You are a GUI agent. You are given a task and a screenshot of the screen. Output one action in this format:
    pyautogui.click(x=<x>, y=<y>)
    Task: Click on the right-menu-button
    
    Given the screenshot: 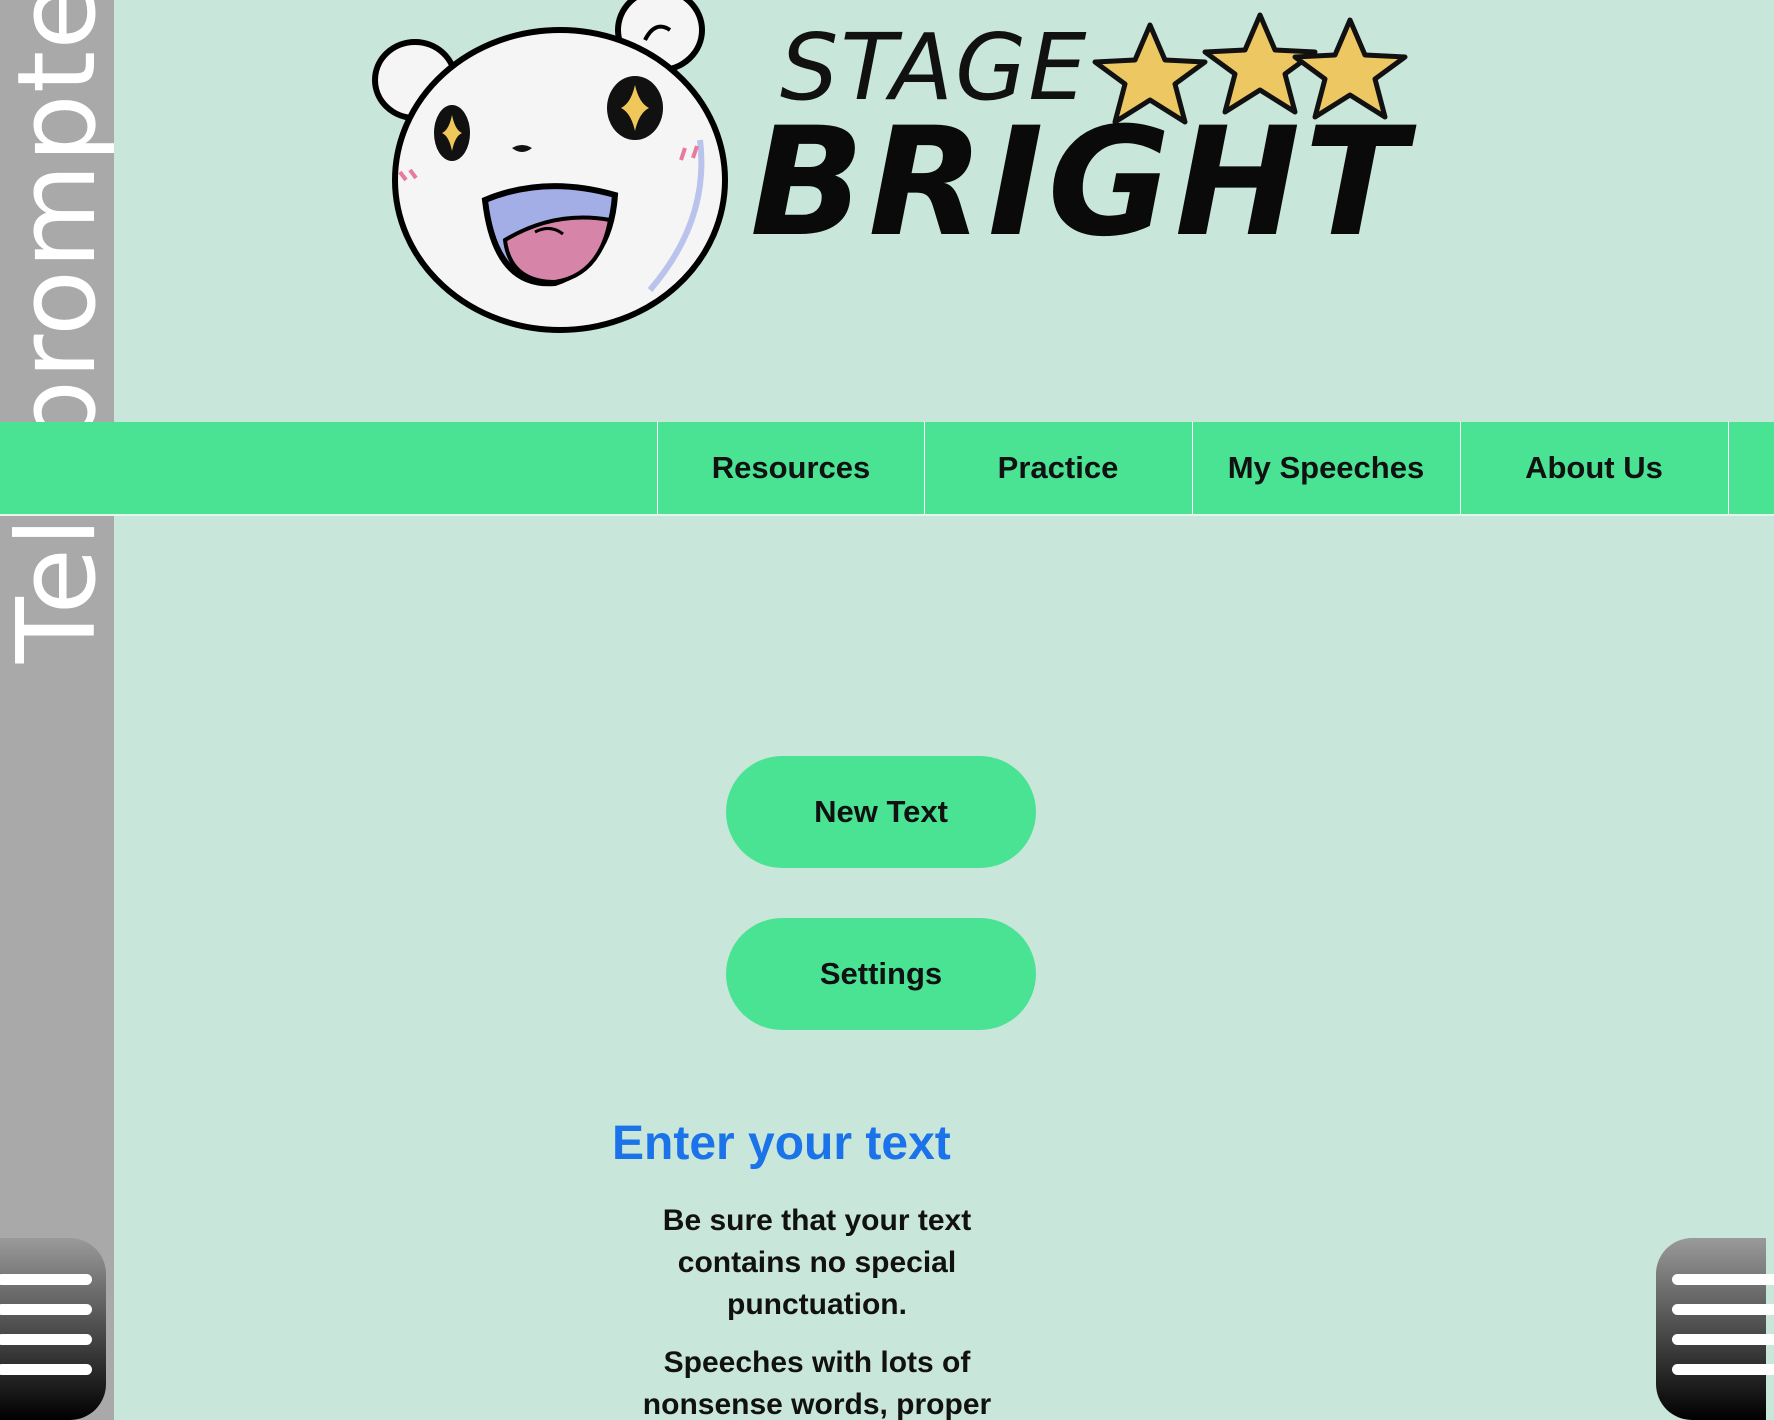 What is the action you would take?
    pyautogui.click(x=1715, y=1329)
    